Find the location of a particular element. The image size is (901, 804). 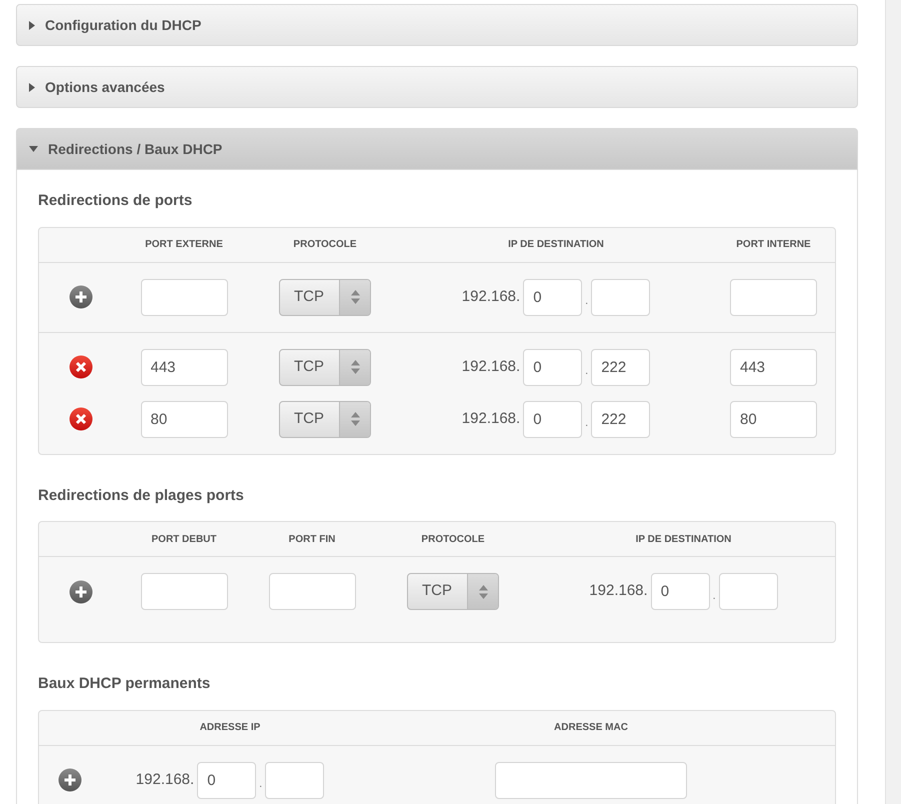

accordion-header: Redirections / Baux DHCP is located at coordinates (437, 149).